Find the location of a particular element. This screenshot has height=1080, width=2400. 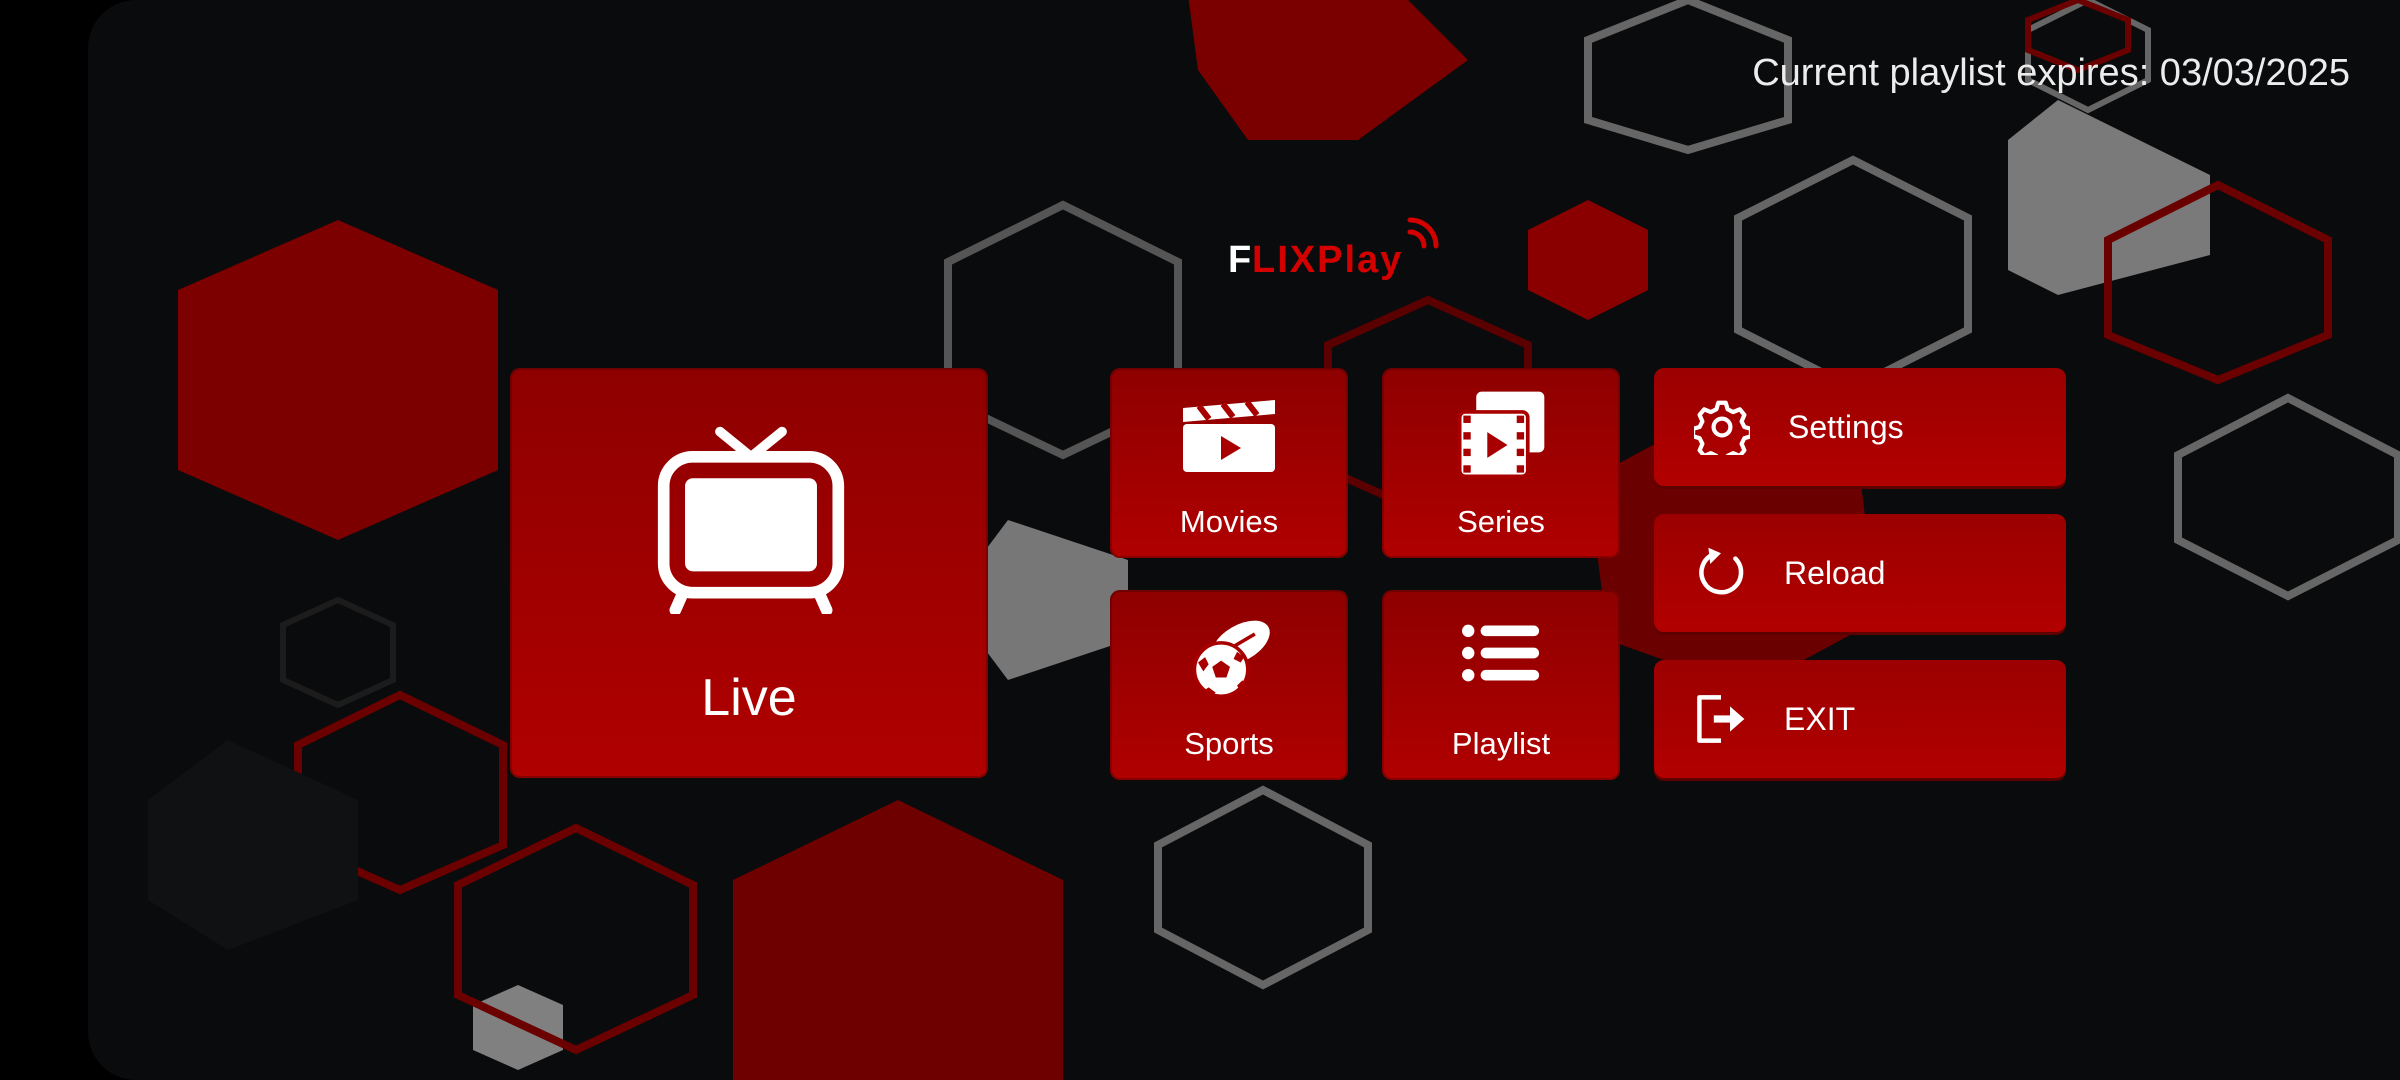

playlist-tile: Playlist is located at coordinates (1501, 685).